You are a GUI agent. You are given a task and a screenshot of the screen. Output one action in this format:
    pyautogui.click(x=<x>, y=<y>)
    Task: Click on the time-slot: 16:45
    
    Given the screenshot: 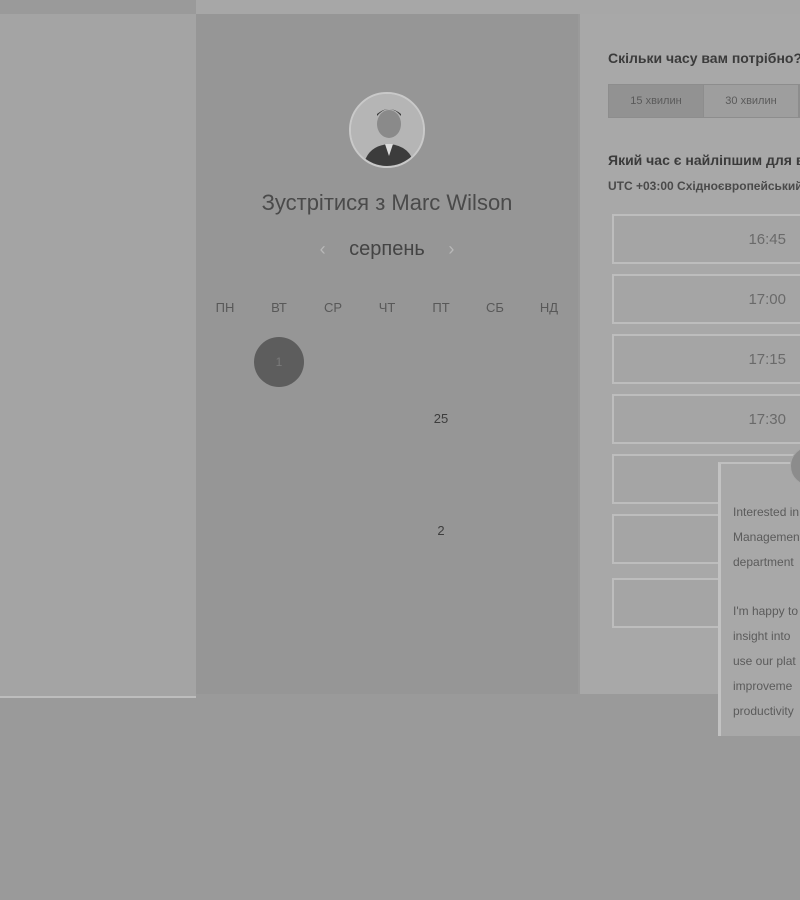 What is the action you would take?
    pyautogui.click(x=706, y=239)
    